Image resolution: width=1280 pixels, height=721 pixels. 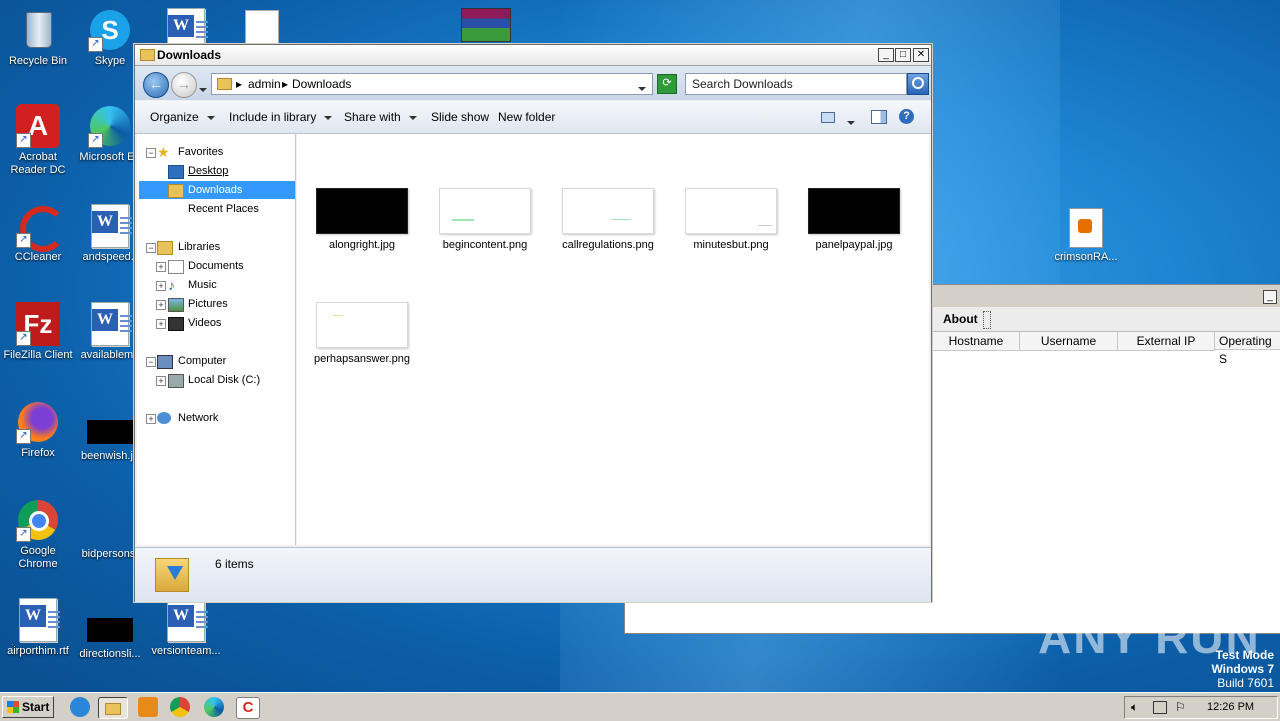 I want to click on chevron-down-icon, so click(x=203, y=89).